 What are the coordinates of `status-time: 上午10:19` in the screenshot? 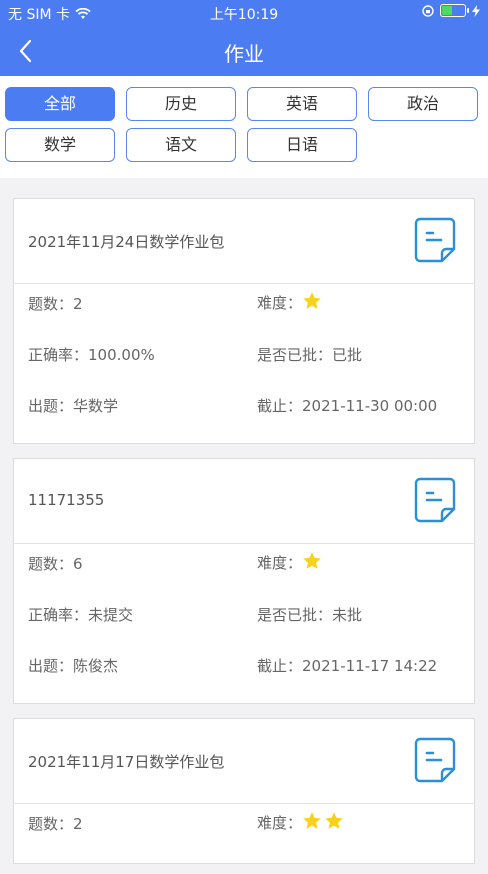 It's located at (244, 15).